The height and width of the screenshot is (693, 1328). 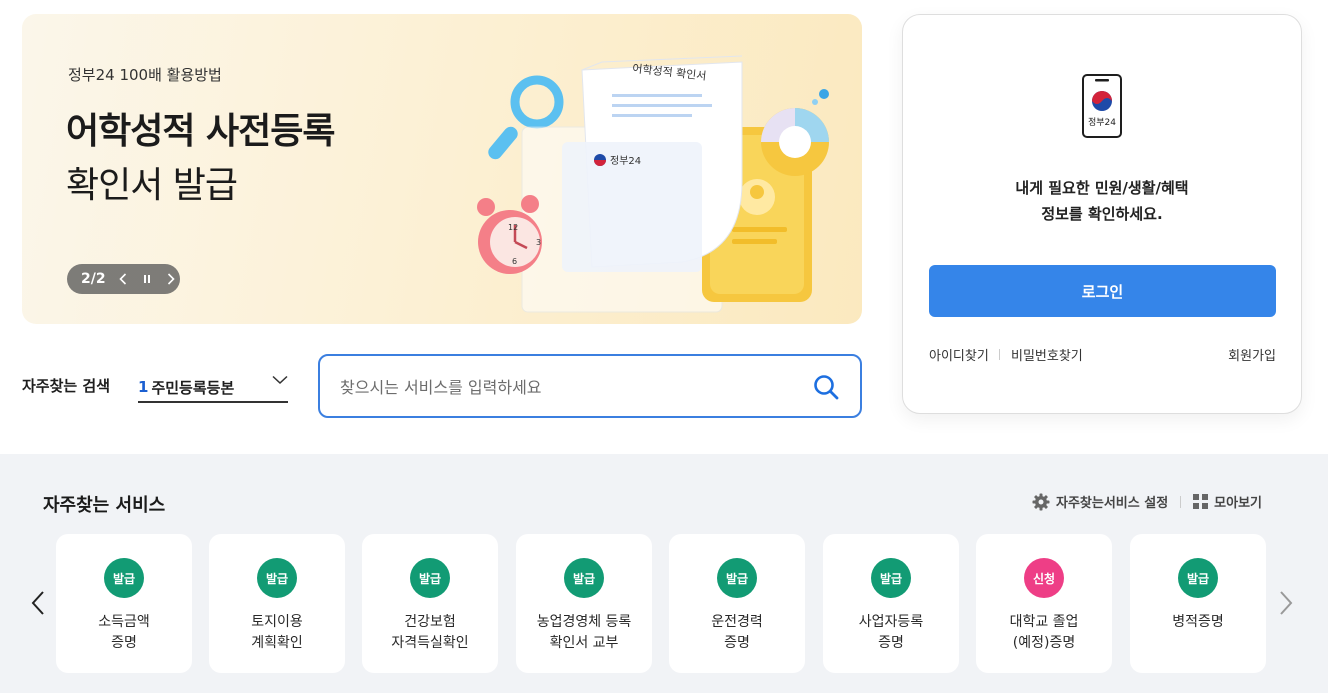 I want to click on service-card: 발급 병적증명, so click(x=1198, y=603).